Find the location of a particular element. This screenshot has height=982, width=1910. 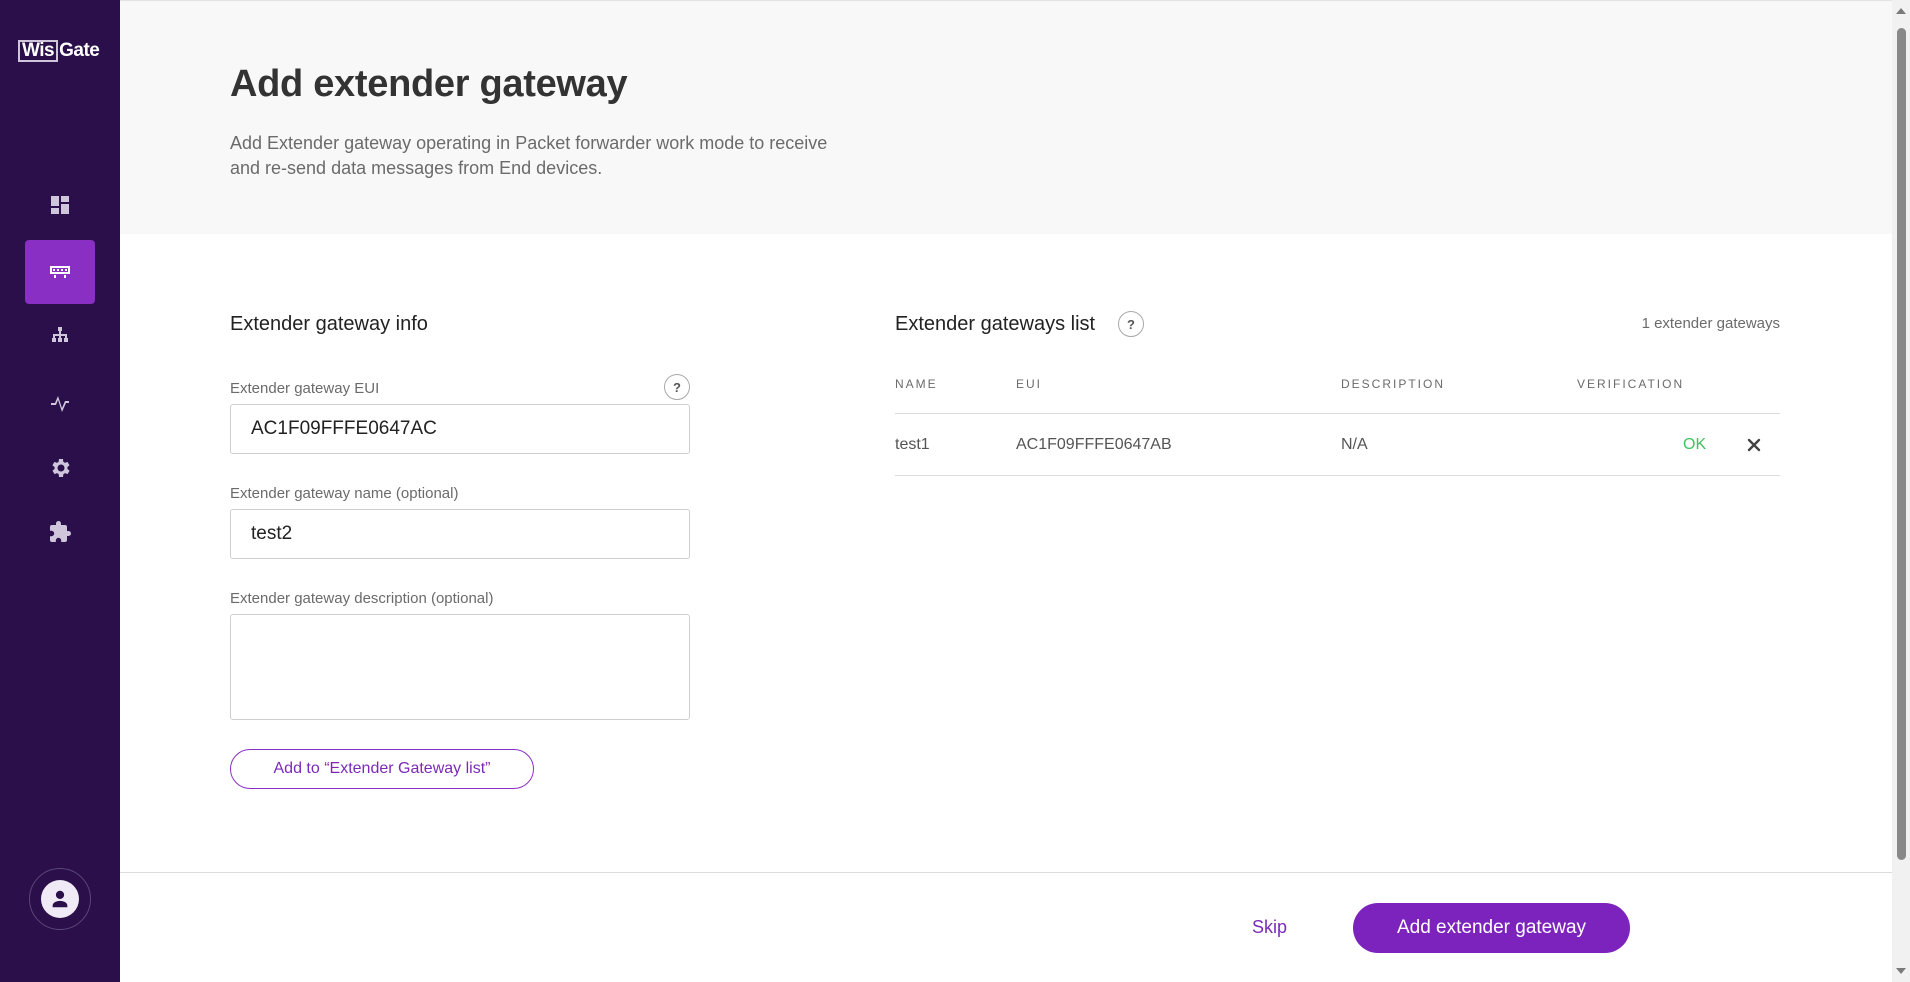

profile-button is located at coordinates (60, 899).